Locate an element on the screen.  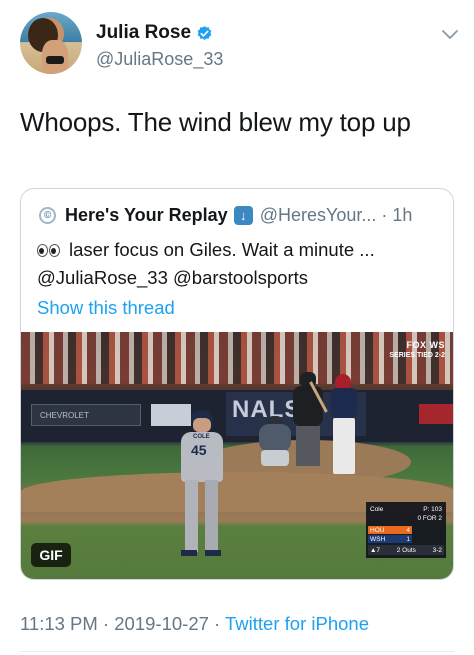
author-display-name: Julia Rose is located at coordinates (143, 33).